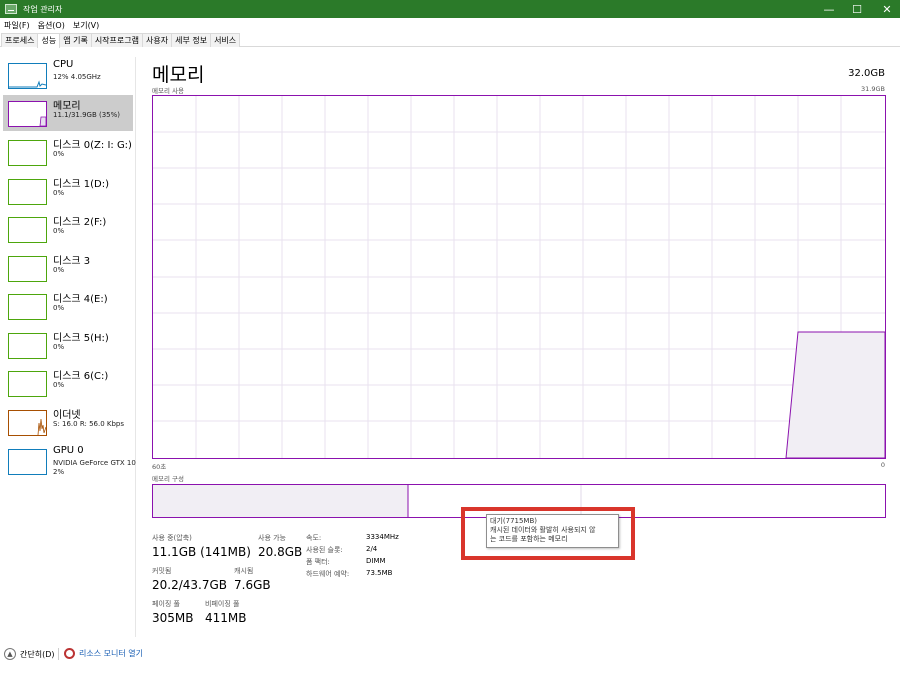 Image resolution: width=900 pixels, height=674 pixels. What do you see at coordinates (450, 656) in the screenshot?
I see `footer: ▲ 간단히(D) 리소스 모니터 열기` at bounding box center [450, 656].